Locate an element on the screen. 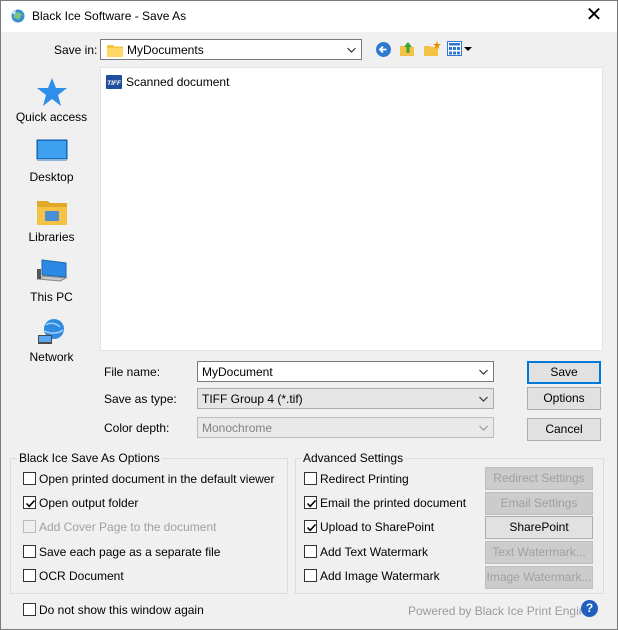 This screenshot has width=618, height=630. file-badge: TIFF is located at coordinates (114, 83).